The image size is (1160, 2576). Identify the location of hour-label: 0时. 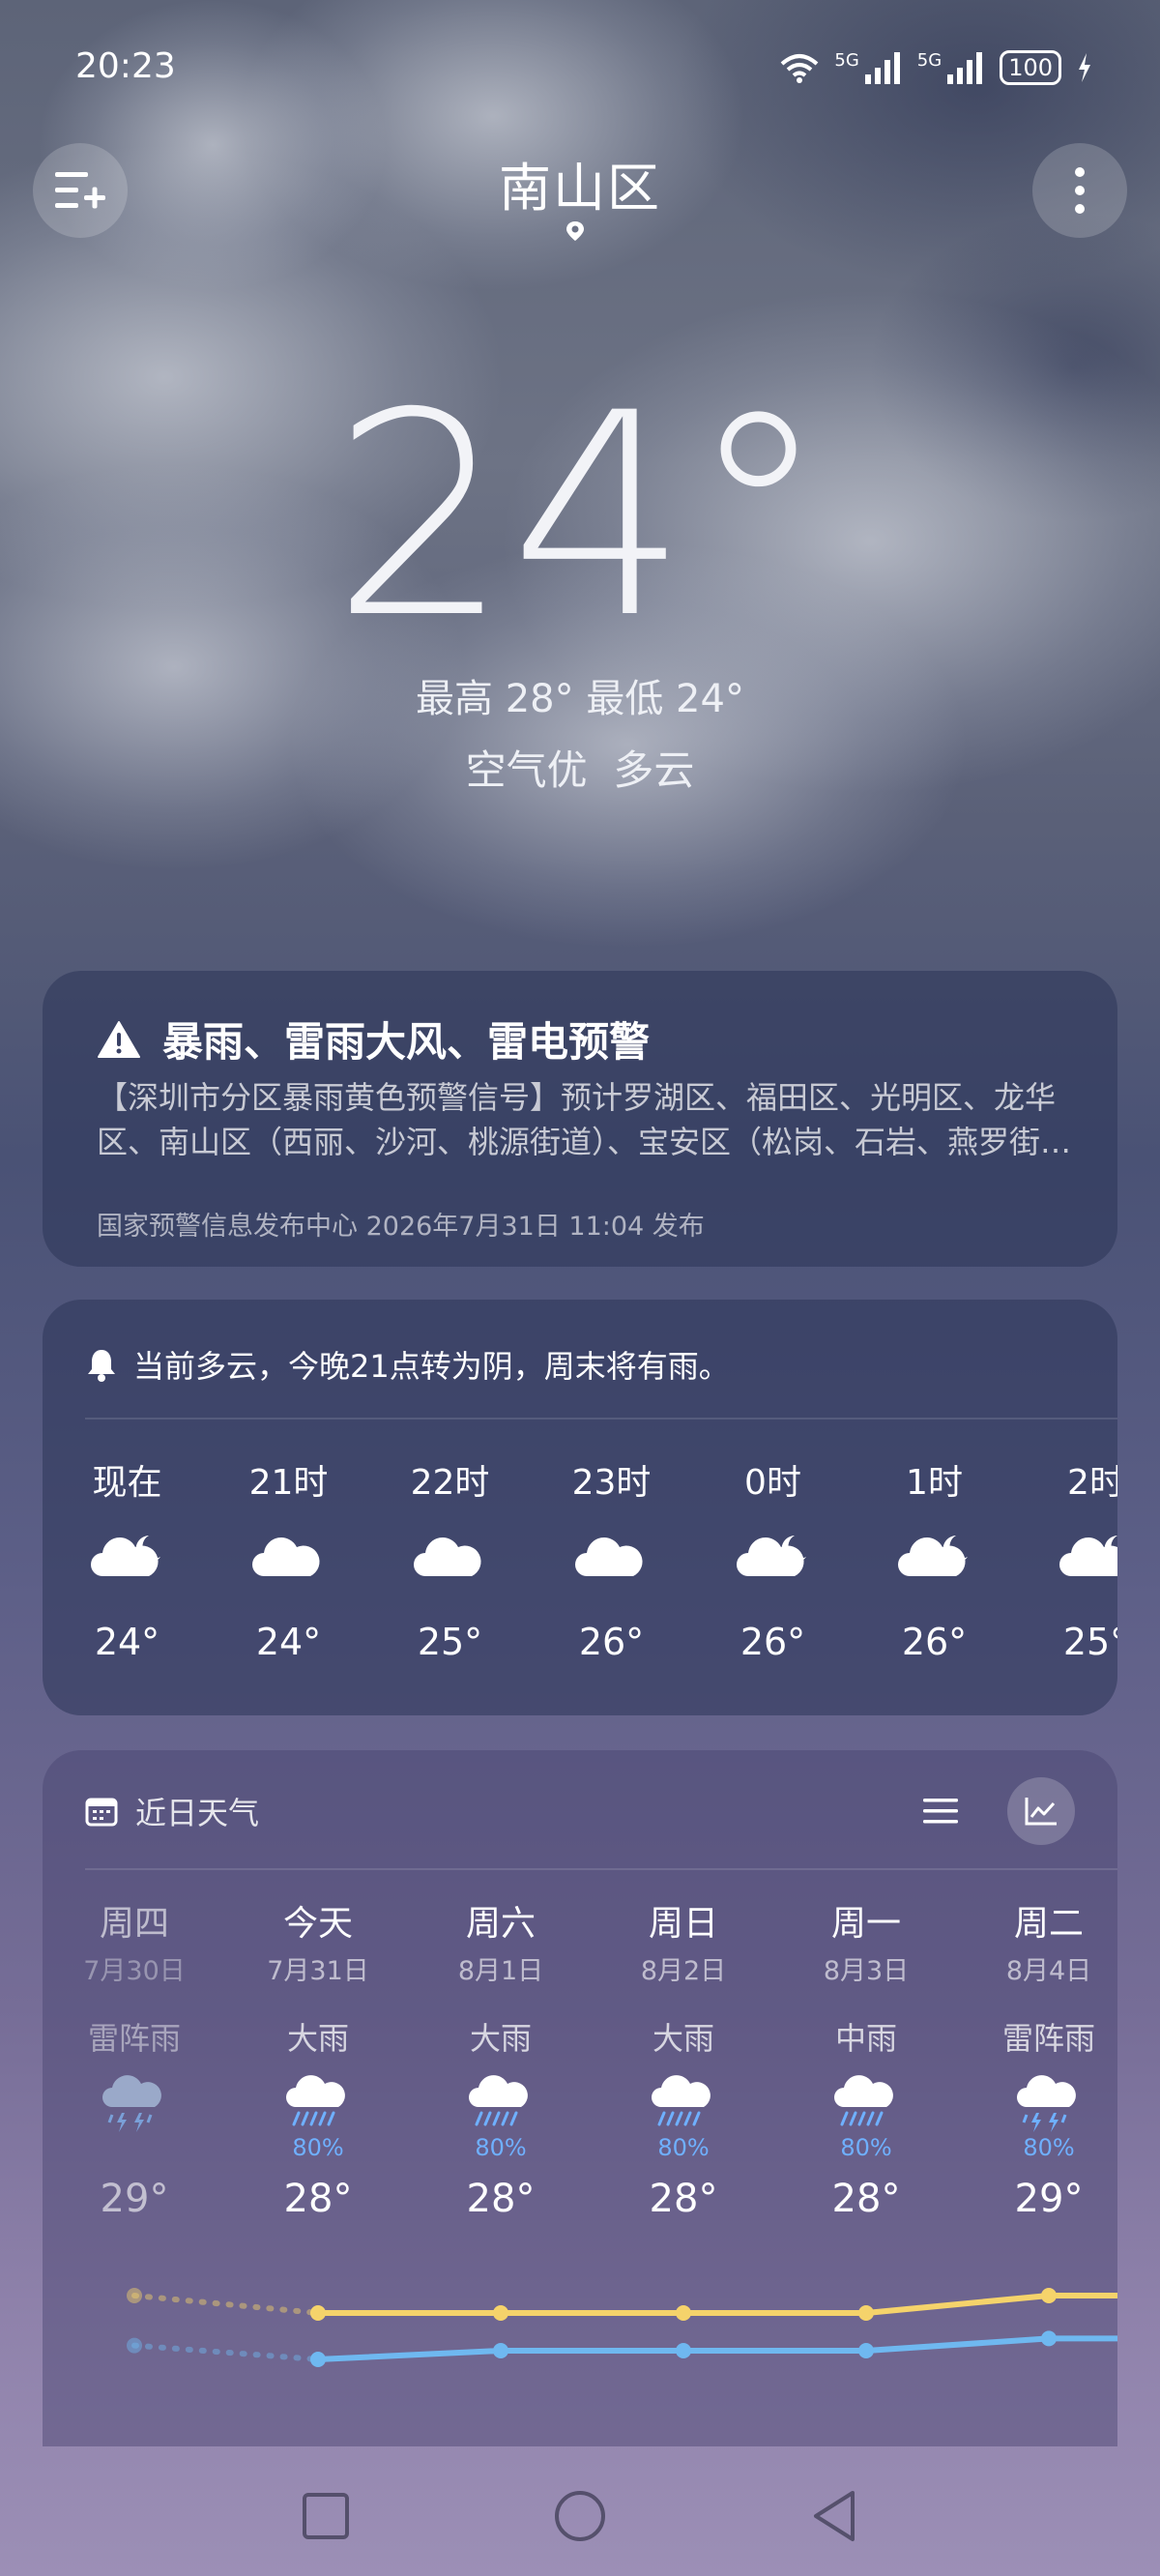
(772, 1483).